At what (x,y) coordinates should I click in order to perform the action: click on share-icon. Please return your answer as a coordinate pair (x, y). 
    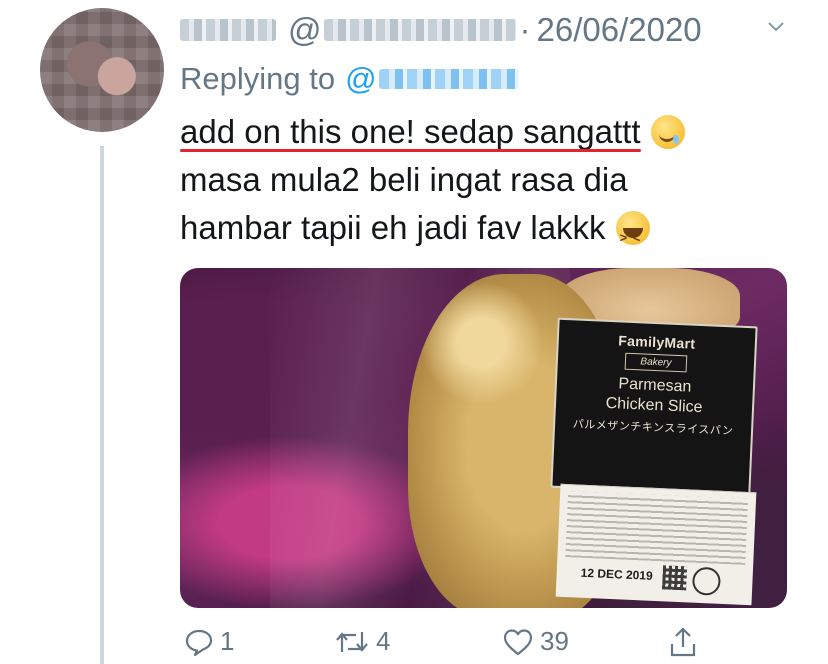
    Looking at the image, I should click on (683, 642).